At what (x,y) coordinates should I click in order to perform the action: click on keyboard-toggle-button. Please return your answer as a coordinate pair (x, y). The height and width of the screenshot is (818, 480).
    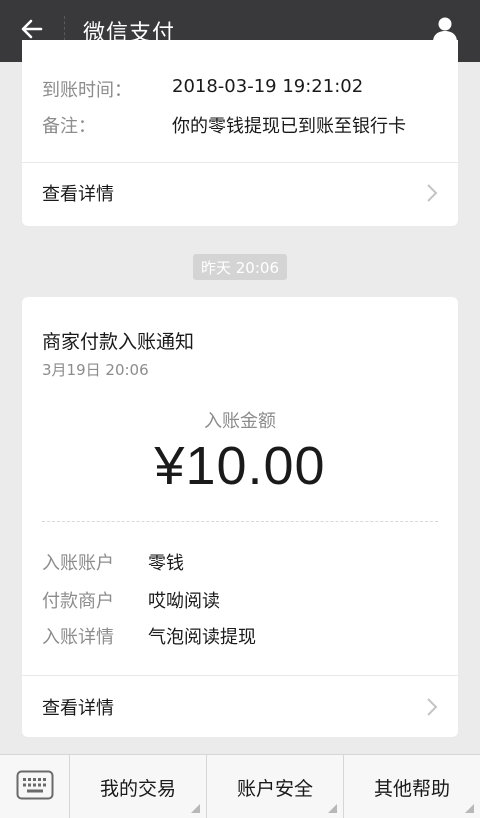
    Looking at the image, I should click on (35, 786).